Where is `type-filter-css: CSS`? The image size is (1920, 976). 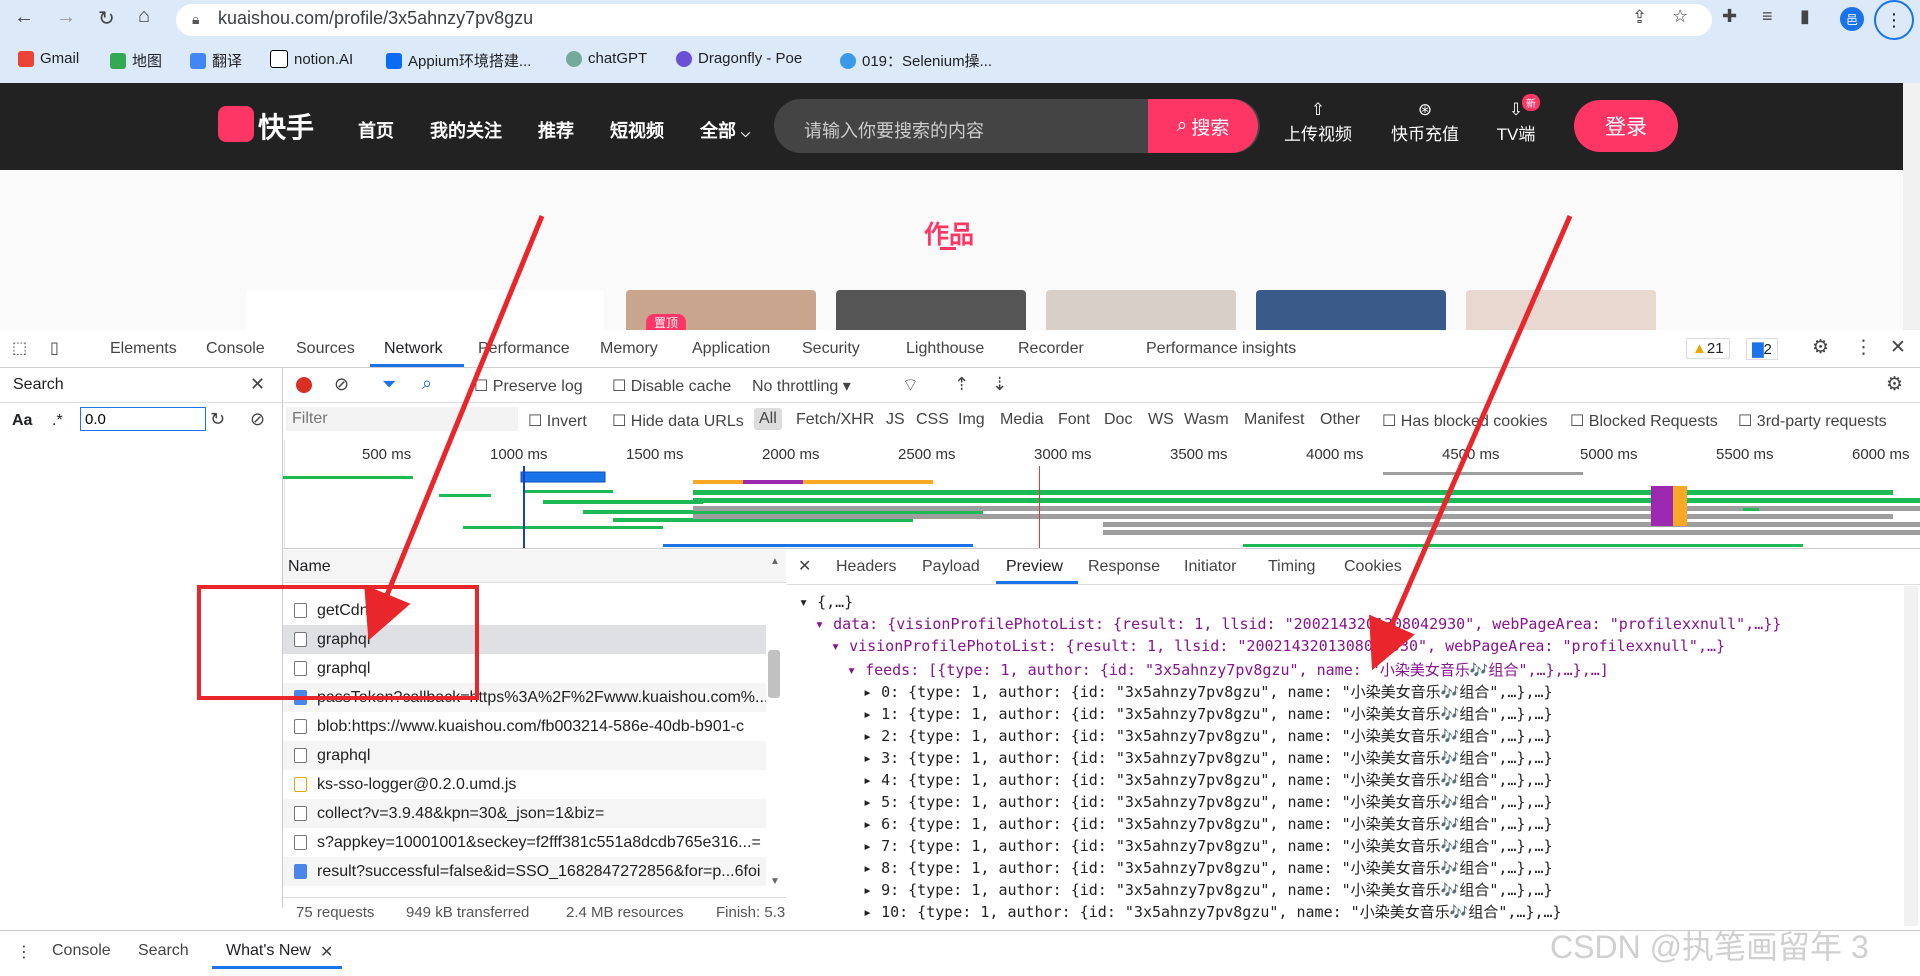 type-filter-css: CSS is located at coordinates (932, 420).